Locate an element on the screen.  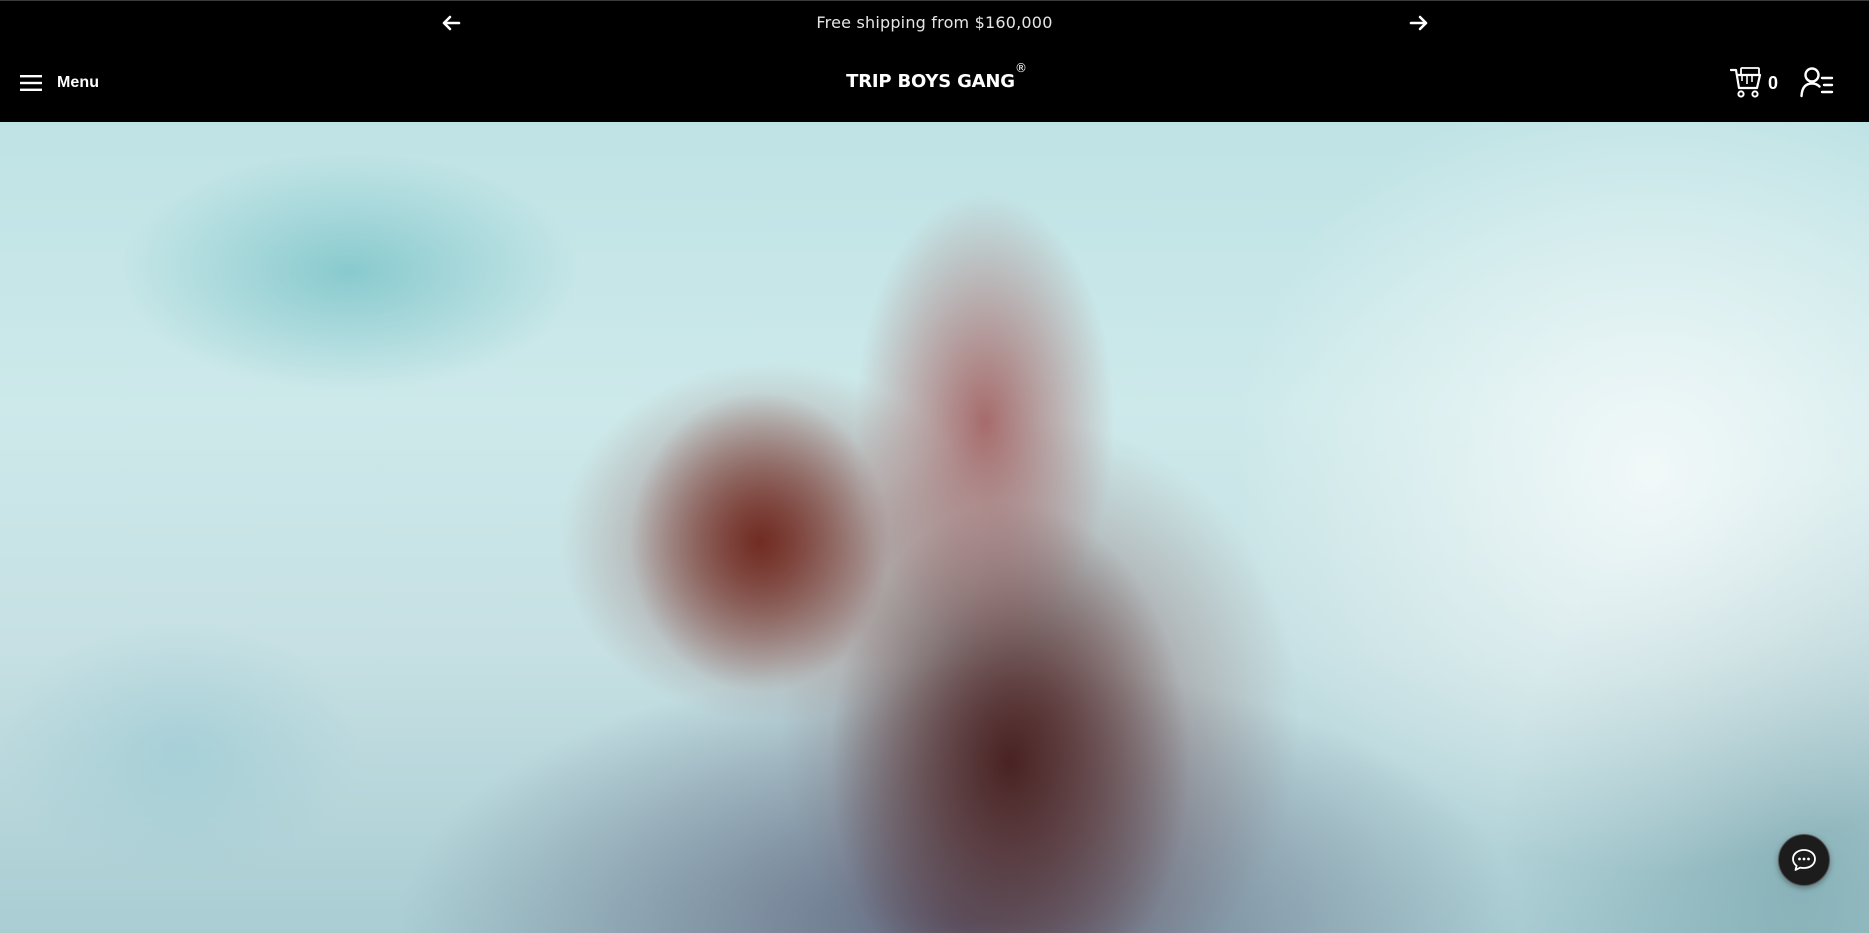
cart-count: 0 is located at coordinates (1773, 82).